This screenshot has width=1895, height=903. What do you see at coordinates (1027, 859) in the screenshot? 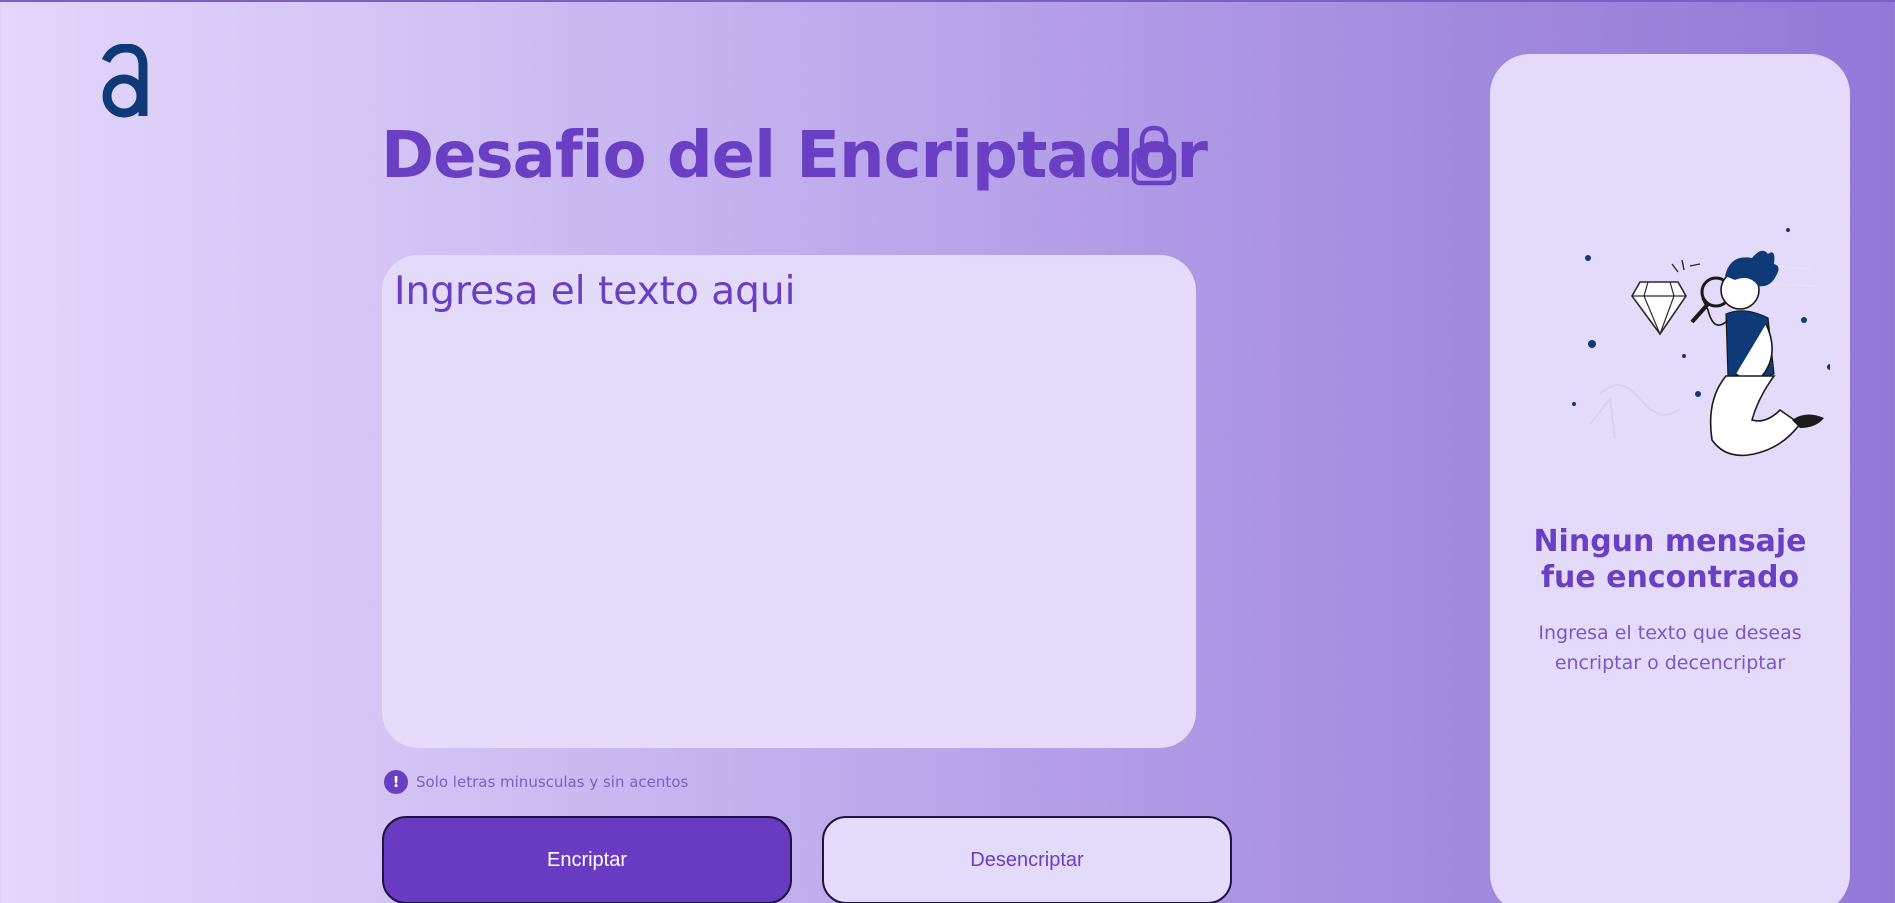
I see `decrypt-button: Desencriptar` at bounding box center [1027, 859].